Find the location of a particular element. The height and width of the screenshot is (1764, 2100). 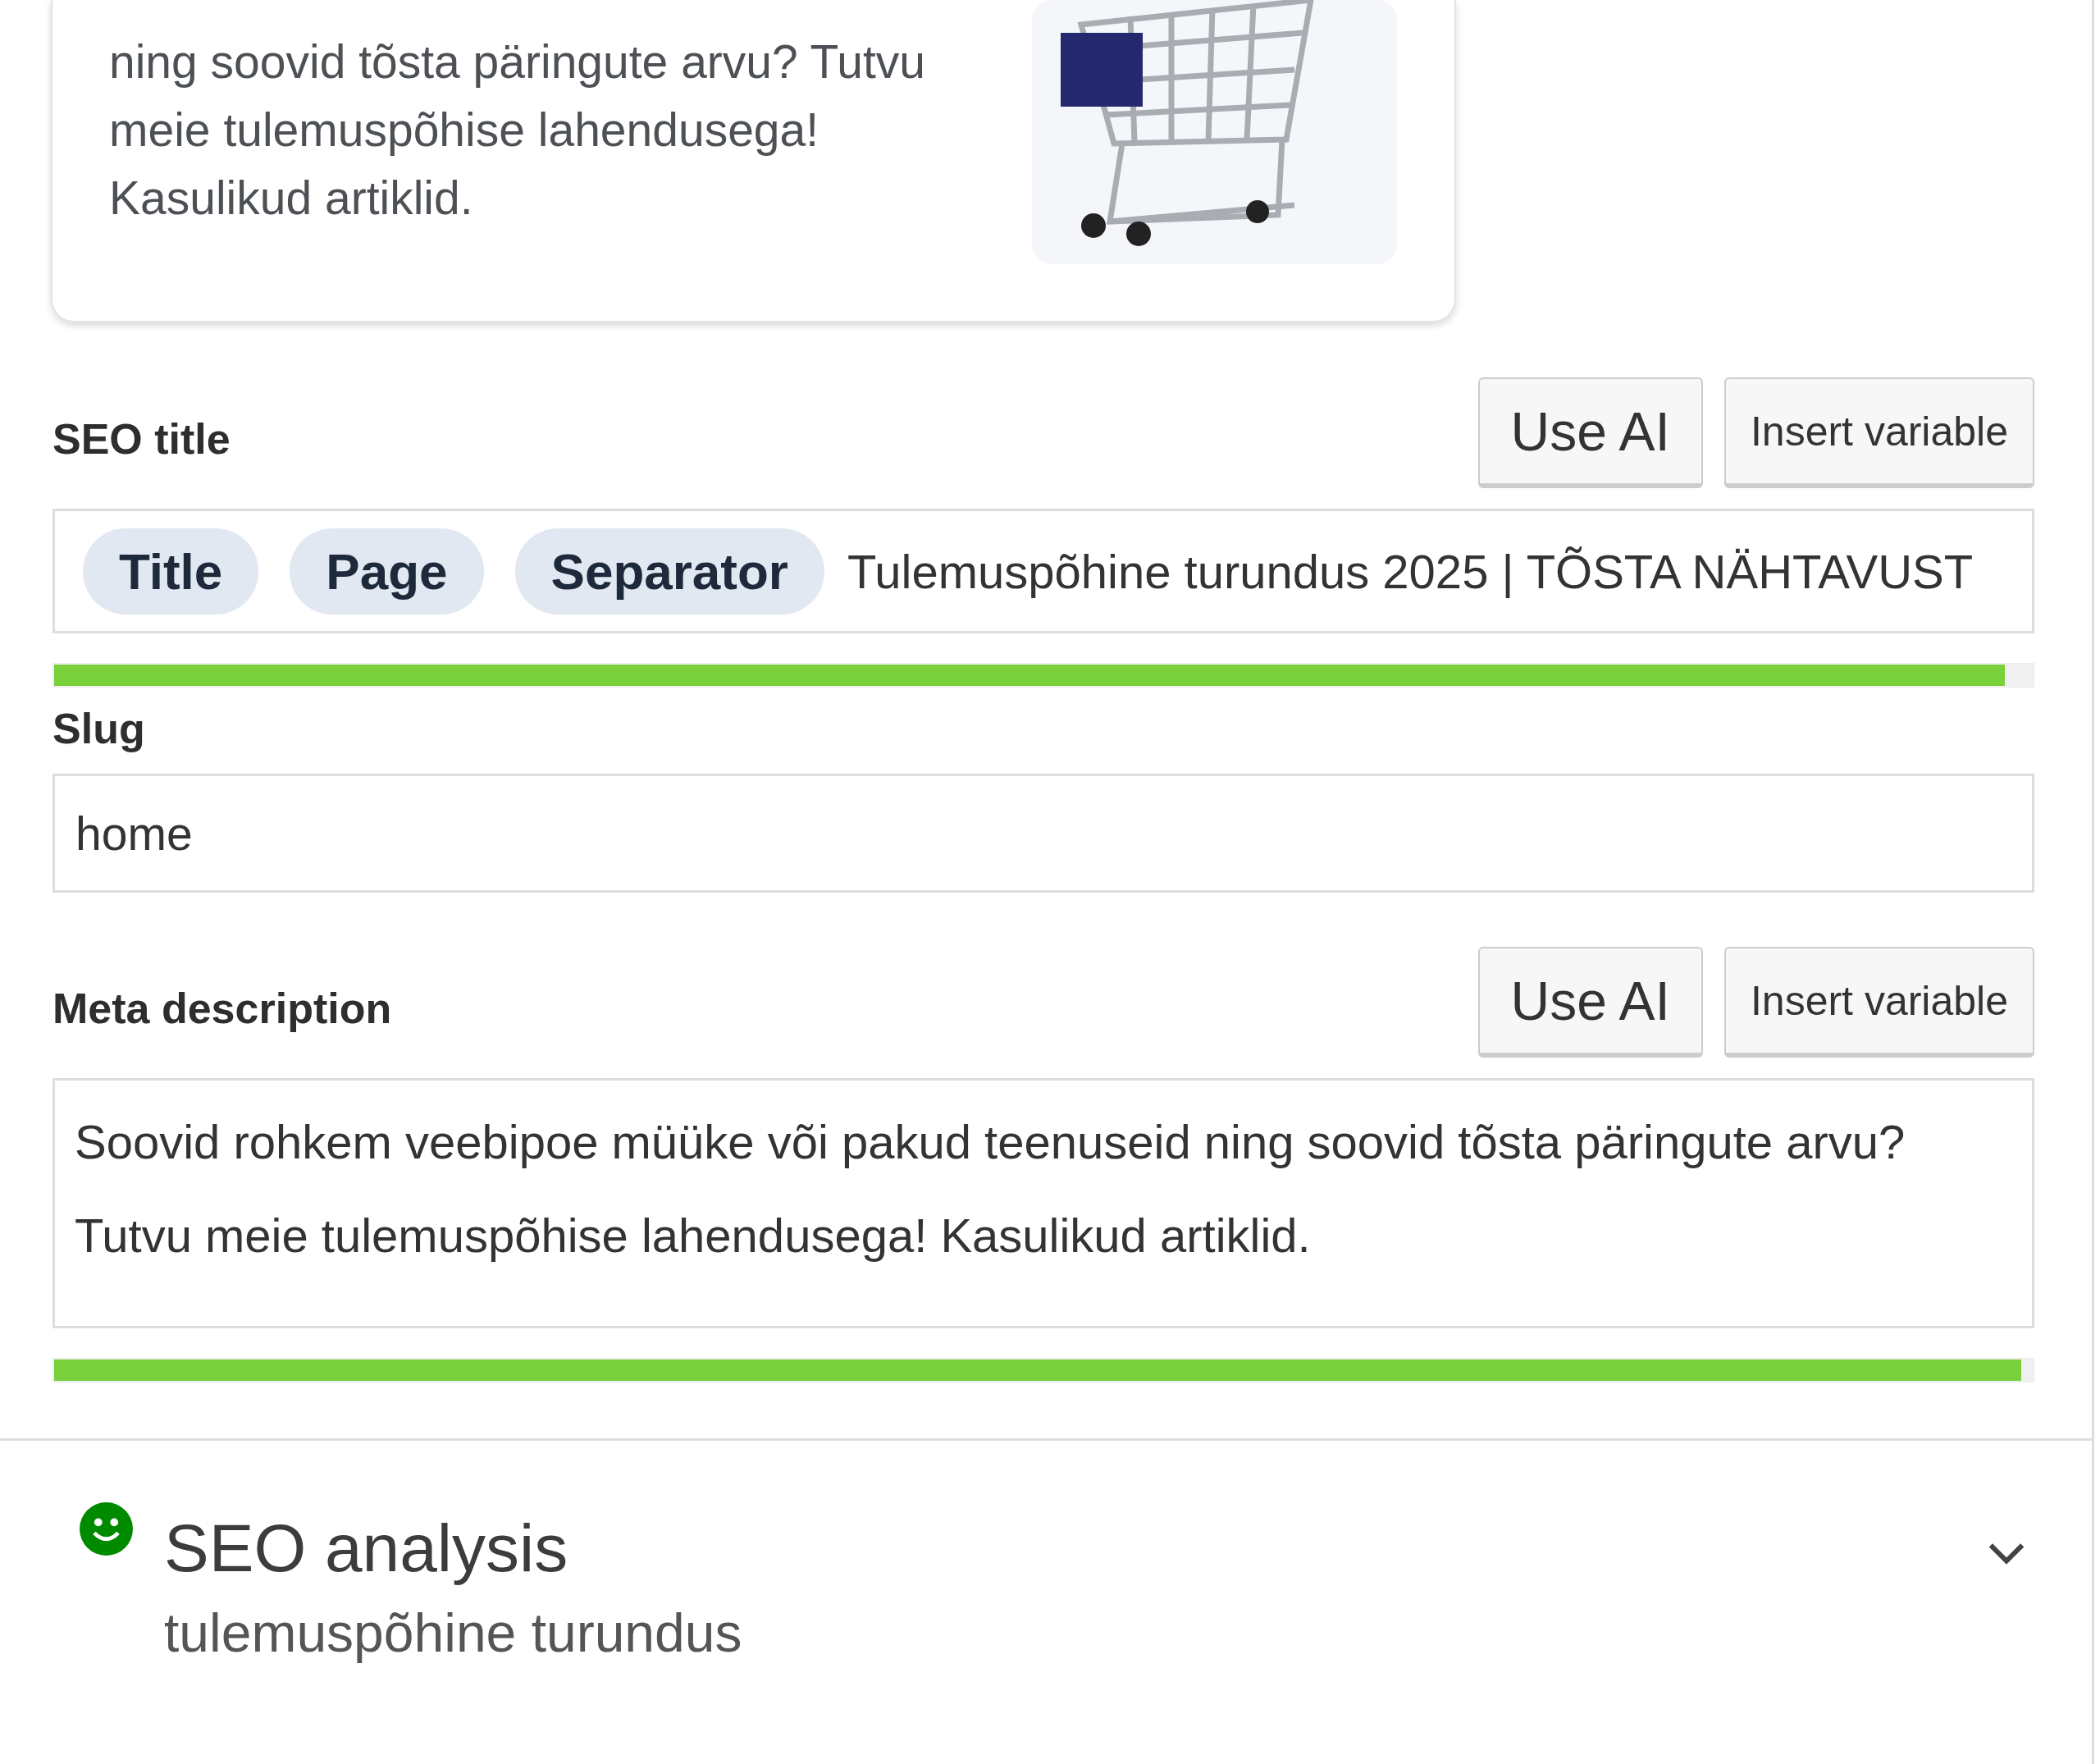

meta-description-field: Soovid rohkem veebipoe müüke või pakud teenuseid ning soovid tõsta päringute arvu? Tutvu meie tulemuspõhise lahendusega! Kasulikud artiklid. is located at coordinates (1043, 1203).